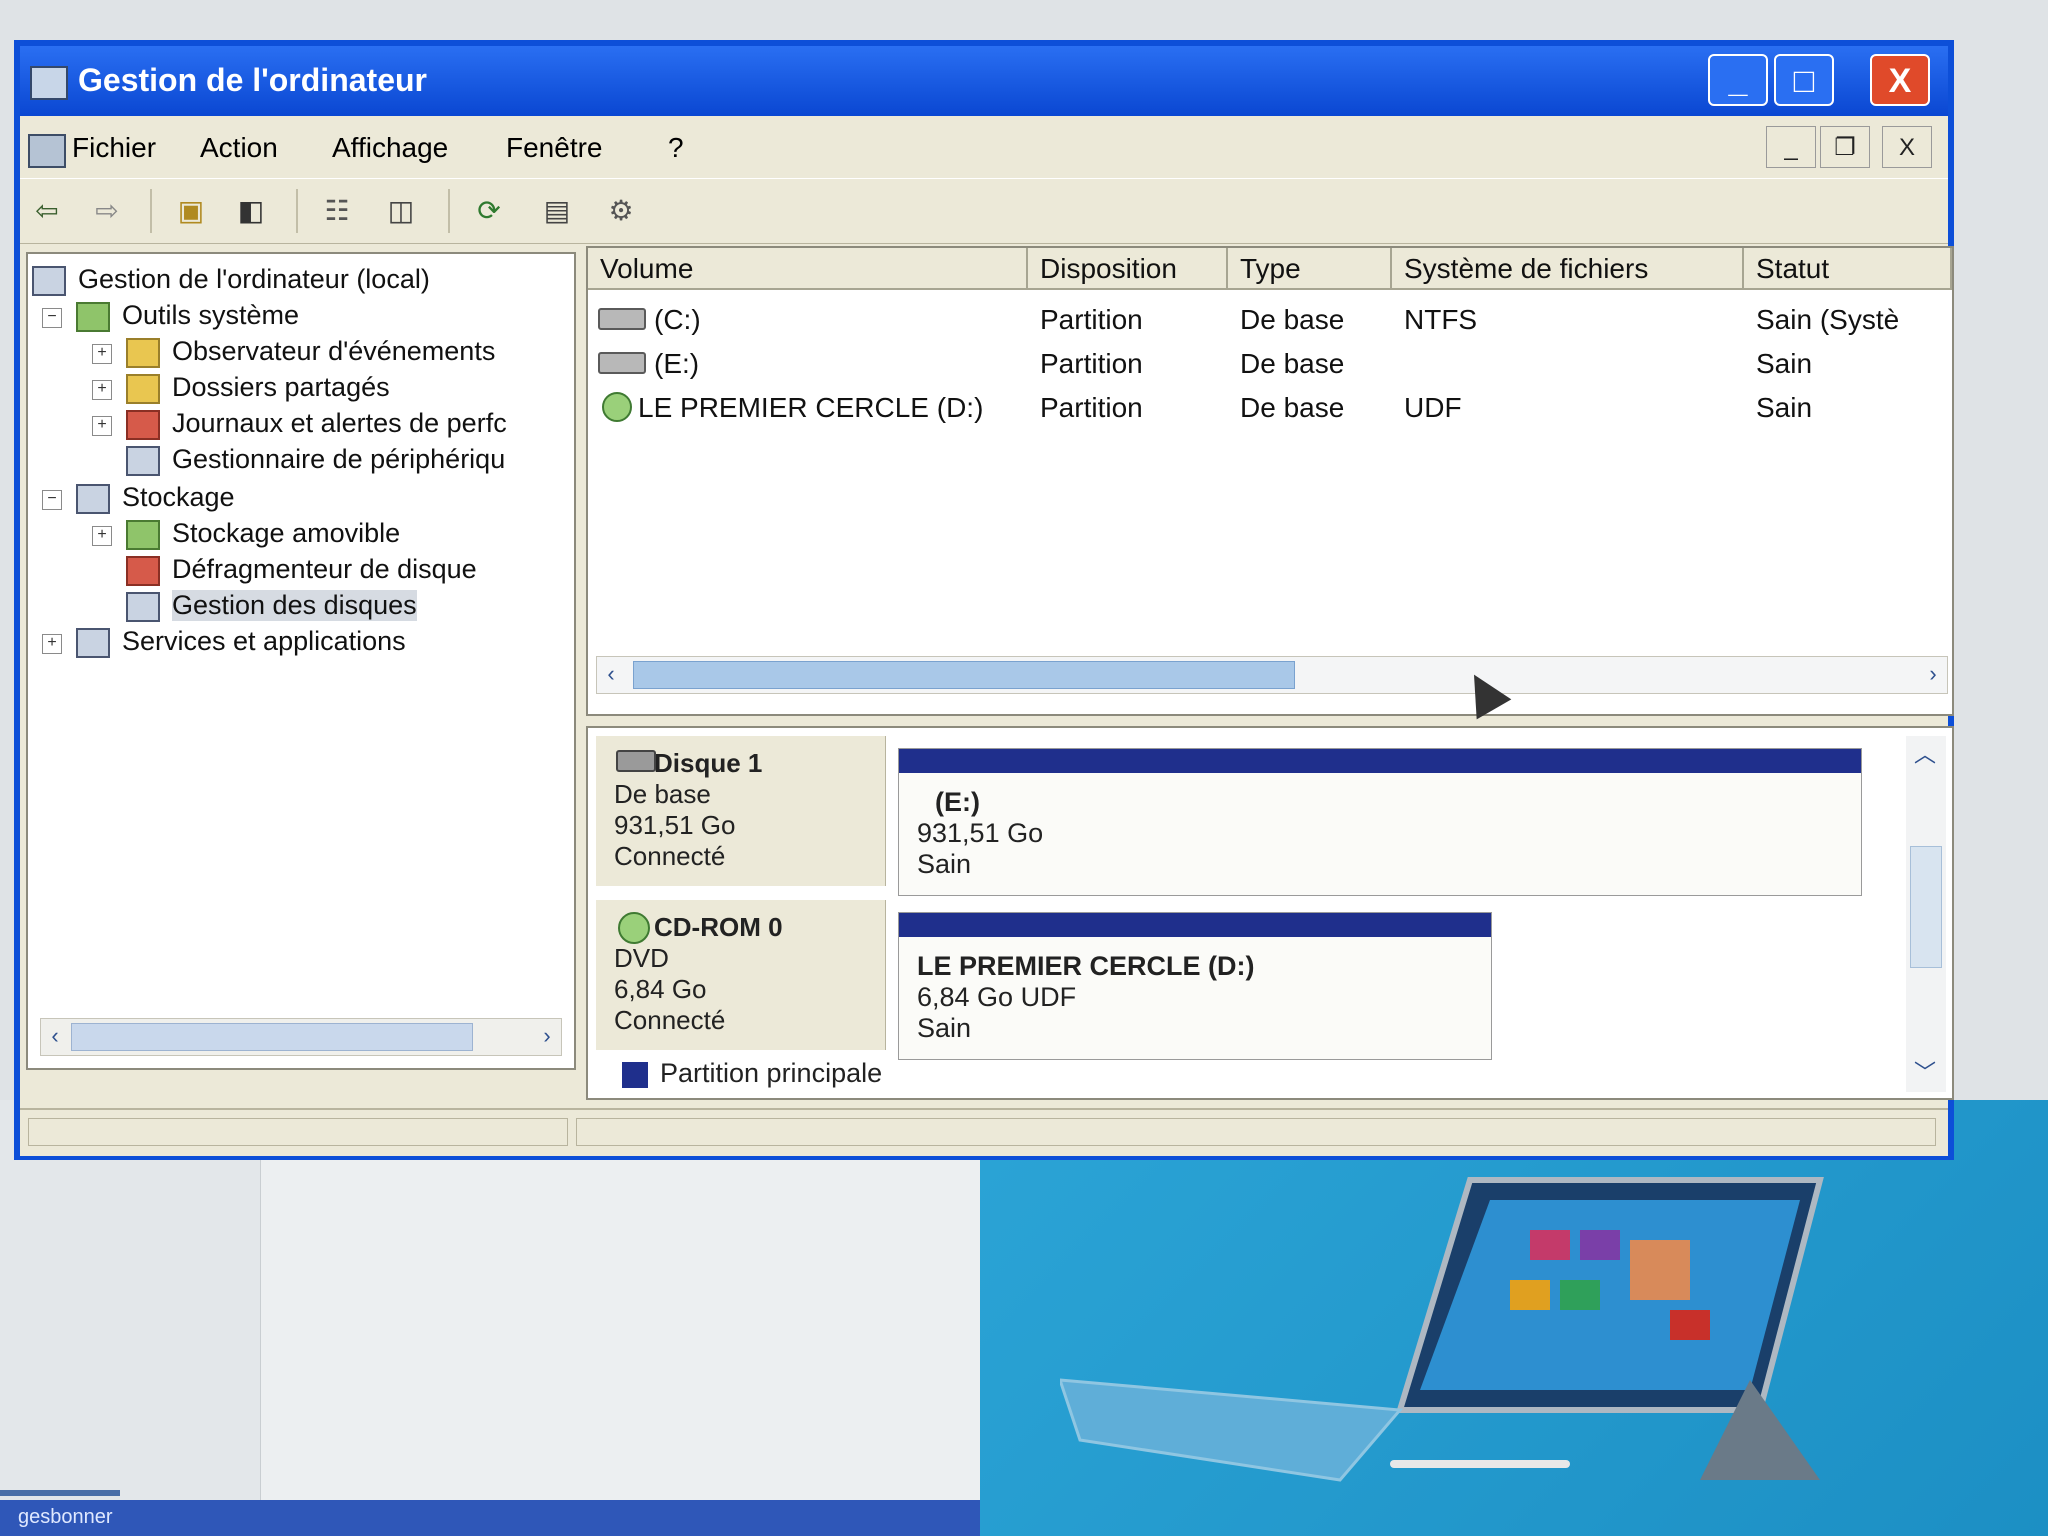  Describe the element at coordinates (239, 148) in the screenshot. I see `menu-action: Action` at that location.